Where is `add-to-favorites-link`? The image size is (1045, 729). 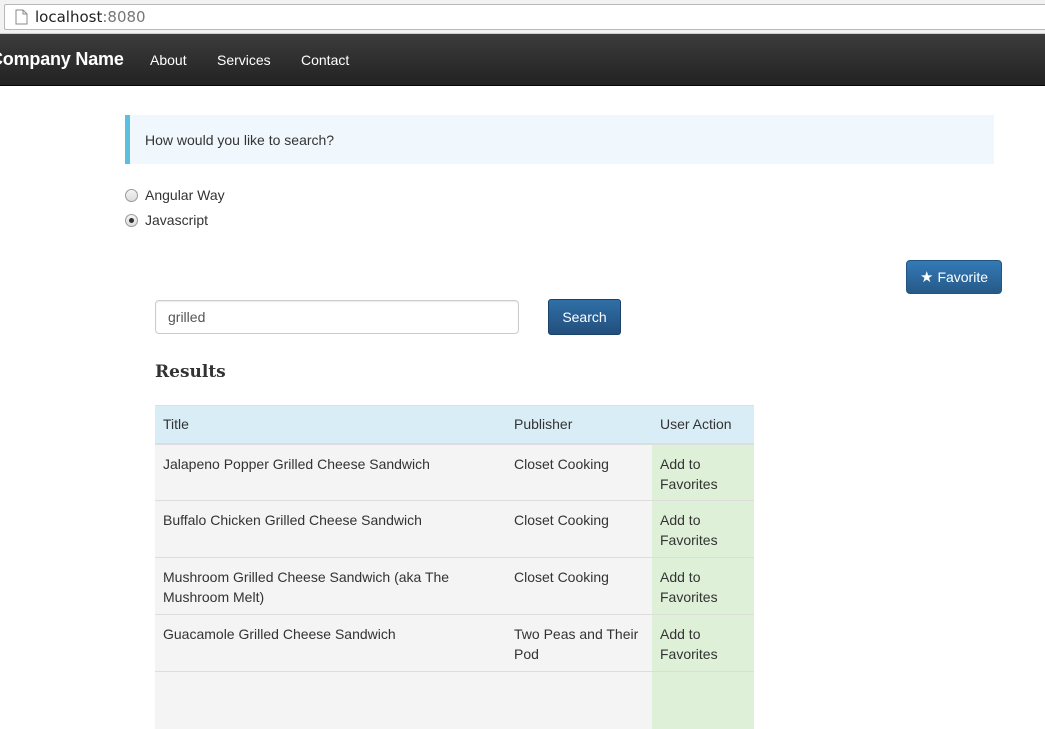 add-to-favorites-link is located at coordinates (703, 700).